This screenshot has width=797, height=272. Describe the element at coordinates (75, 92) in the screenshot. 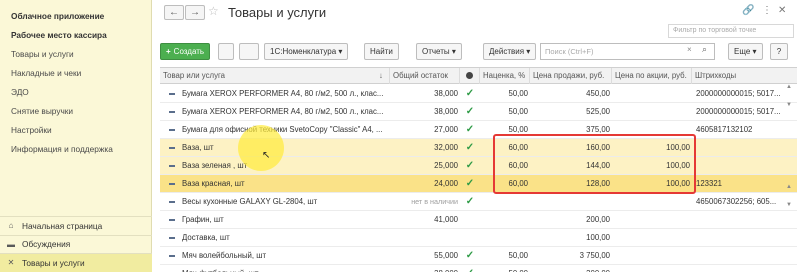

I see `sidebar-item: ЭДО` at that location.